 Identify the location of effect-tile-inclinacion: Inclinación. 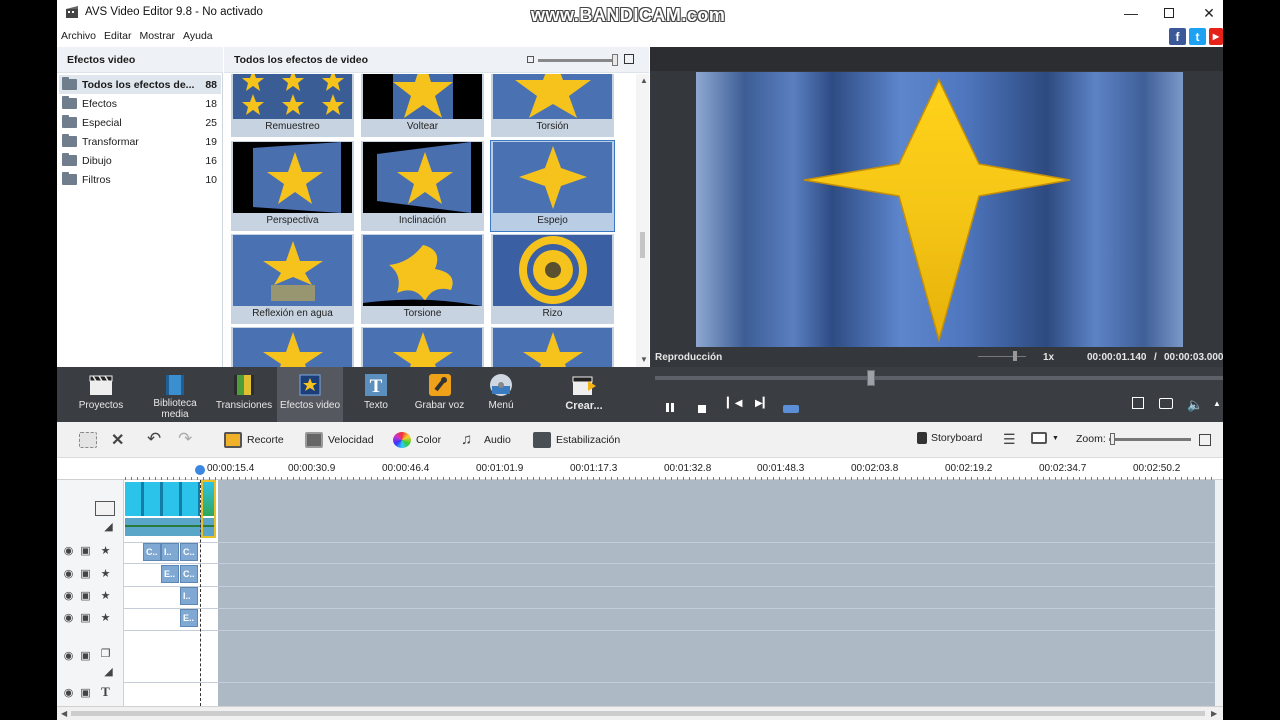
(422, 186).